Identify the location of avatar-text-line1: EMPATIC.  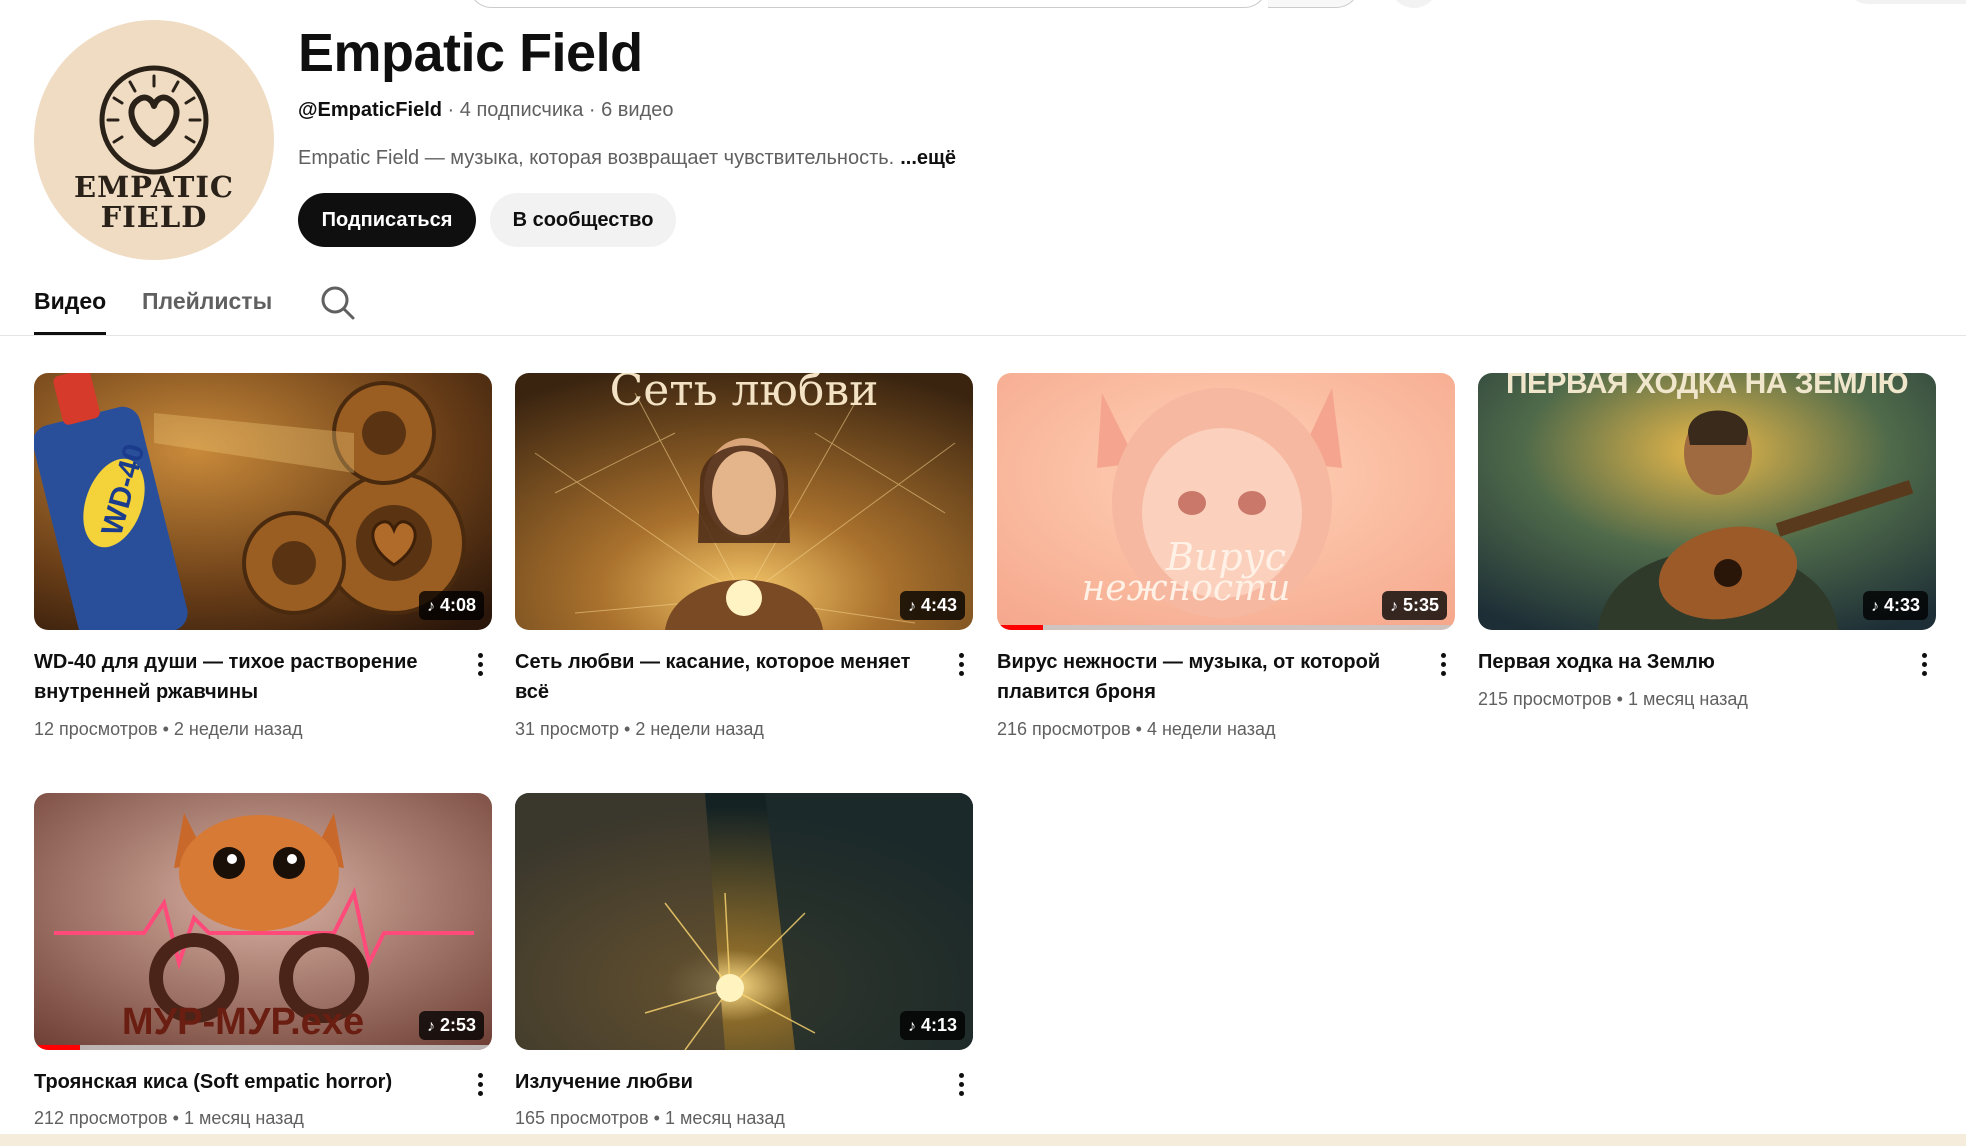
(154, 187).